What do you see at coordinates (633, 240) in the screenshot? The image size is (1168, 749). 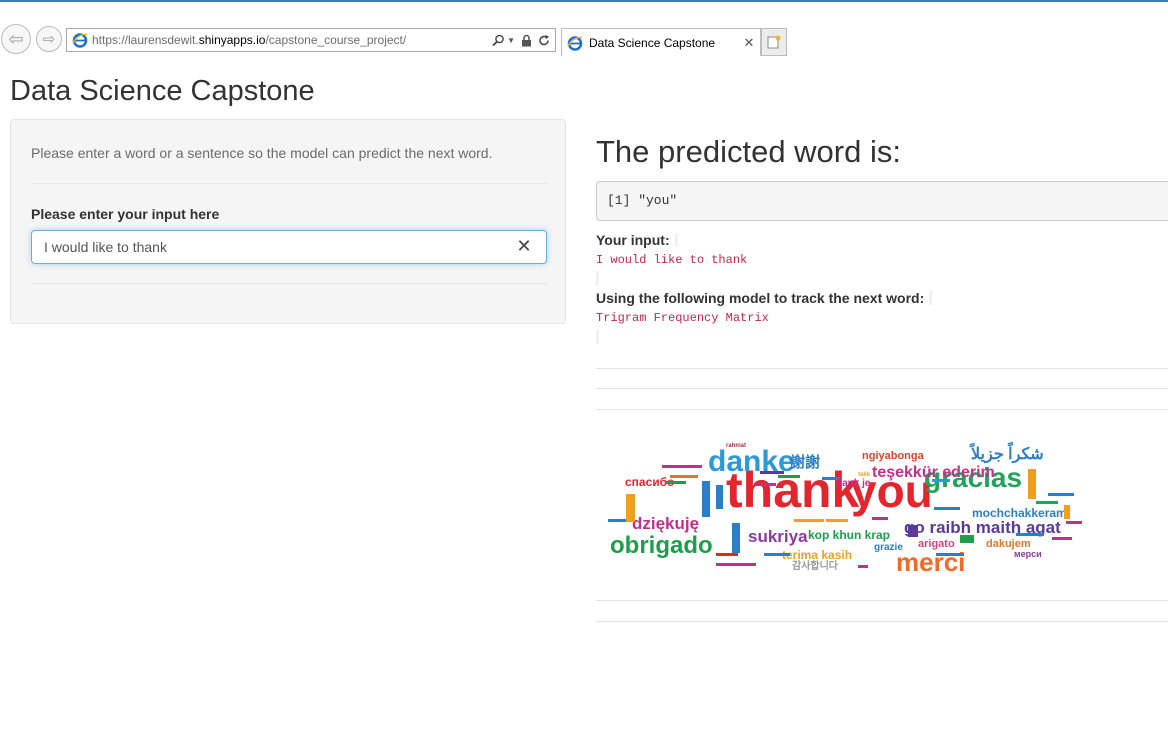 I see `your-input-label: Your input:` at bounding box center [633, 240].